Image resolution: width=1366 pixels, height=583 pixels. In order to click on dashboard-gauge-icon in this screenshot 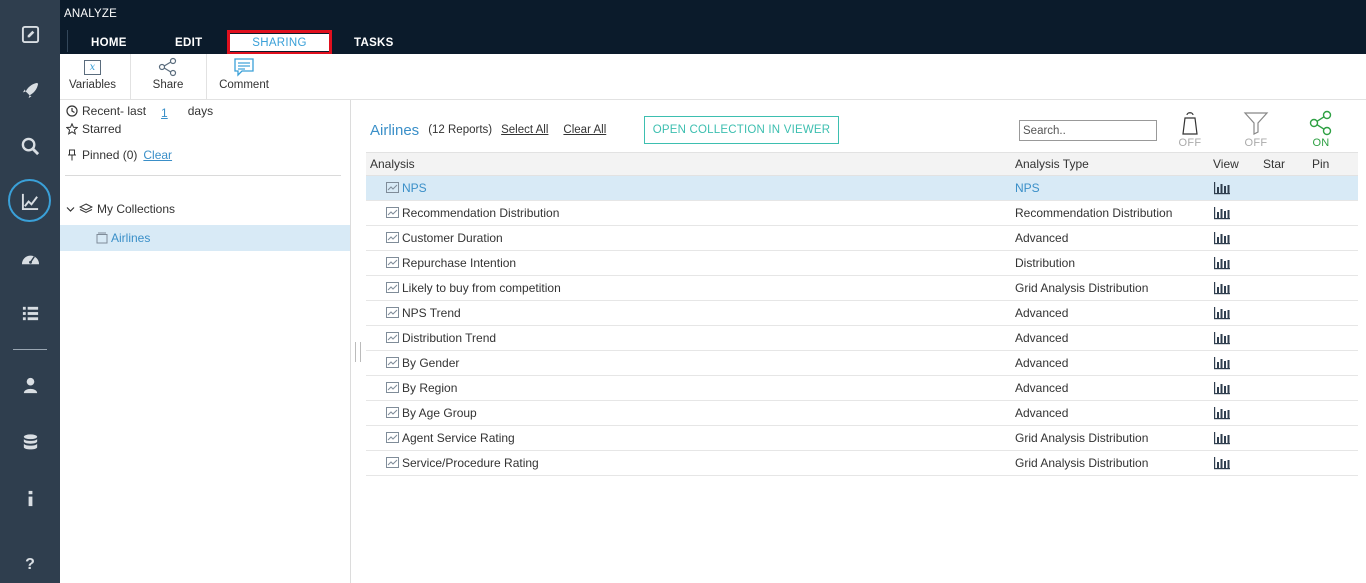, I will do `click(30, 258)`.